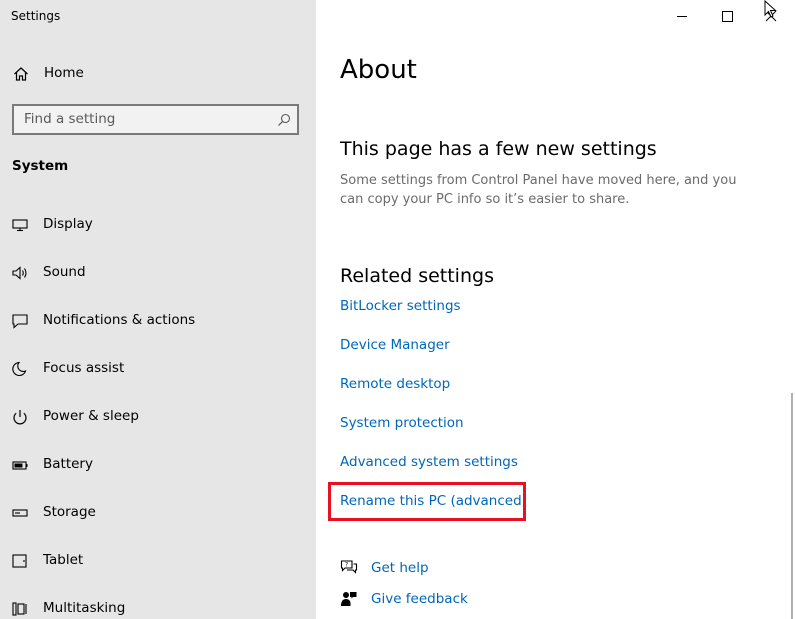 This screenshot has height=619, width=795. What do you see at coordinates (158, 369) in the screenshot?
I see `sidebar-item-focus-assist: Focus assist` at bounding box center [158, 369].